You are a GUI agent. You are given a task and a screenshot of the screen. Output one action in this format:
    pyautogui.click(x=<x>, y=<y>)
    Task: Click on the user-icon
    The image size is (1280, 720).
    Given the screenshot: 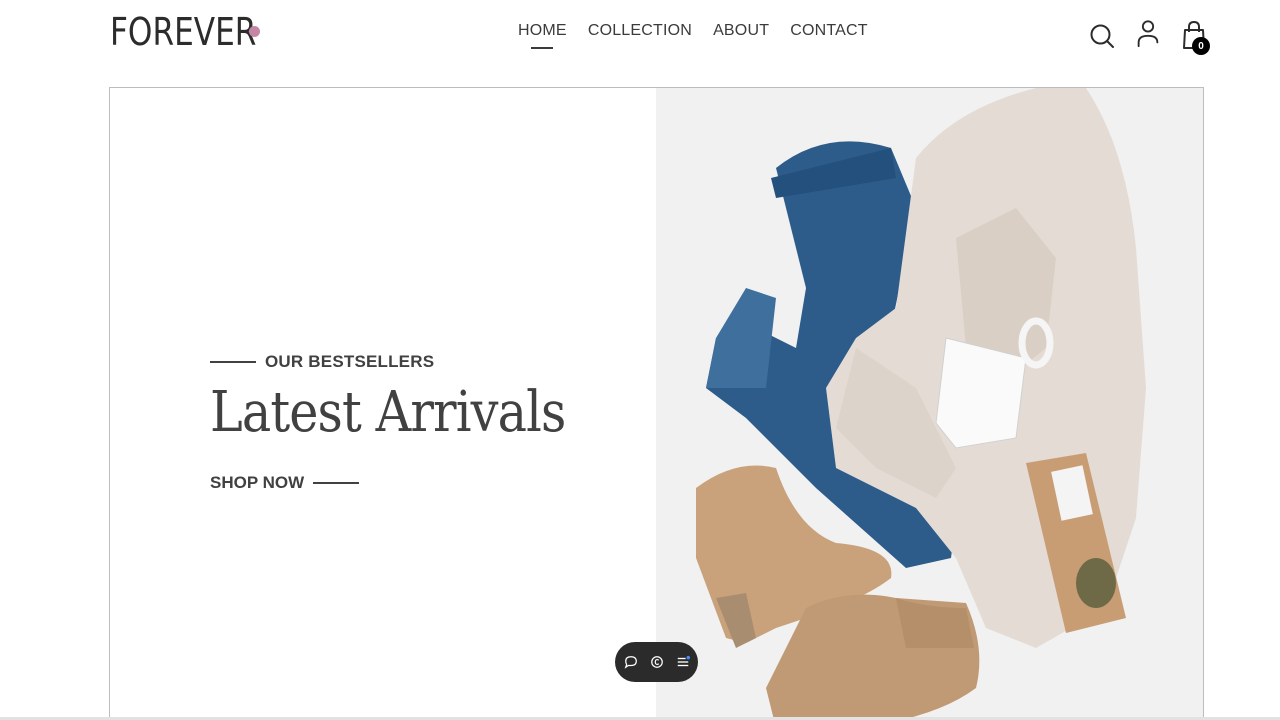 What is the action you would take?
    pyautogui.click(x=1148, y=34)
    